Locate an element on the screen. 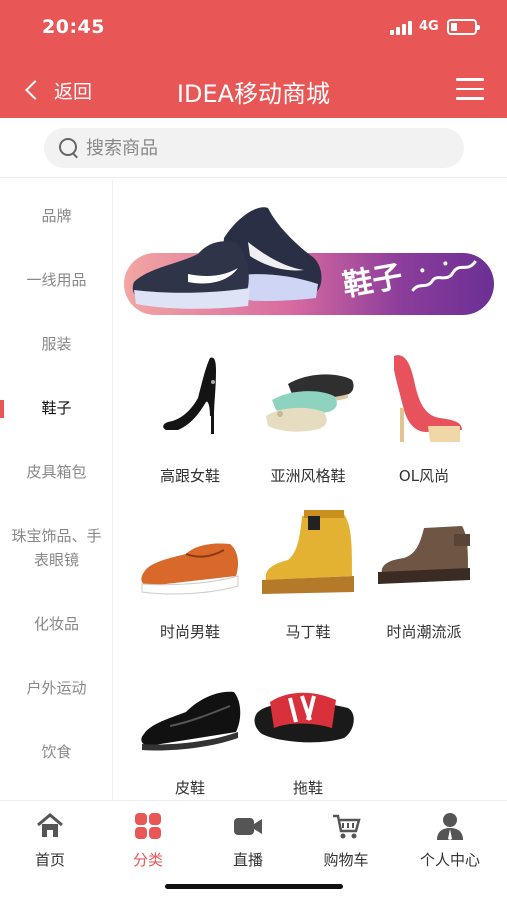  orange-suede-shoe-image is located at coordinates (190, 569).